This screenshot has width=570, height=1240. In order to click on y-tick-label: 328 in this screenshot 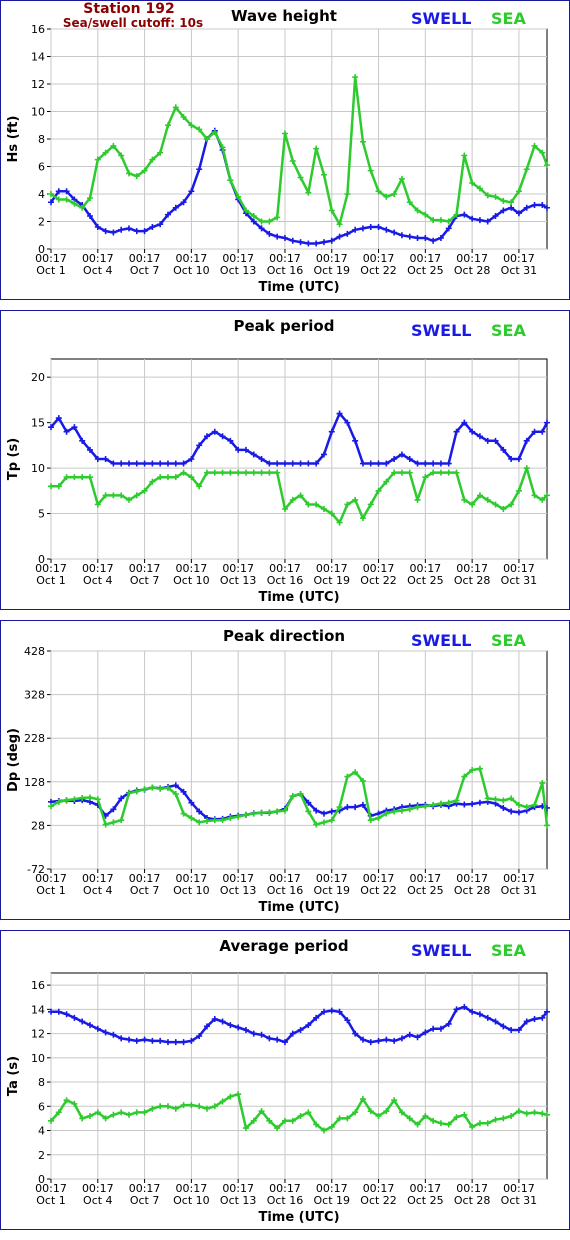, I will do `click(34, 695)`.